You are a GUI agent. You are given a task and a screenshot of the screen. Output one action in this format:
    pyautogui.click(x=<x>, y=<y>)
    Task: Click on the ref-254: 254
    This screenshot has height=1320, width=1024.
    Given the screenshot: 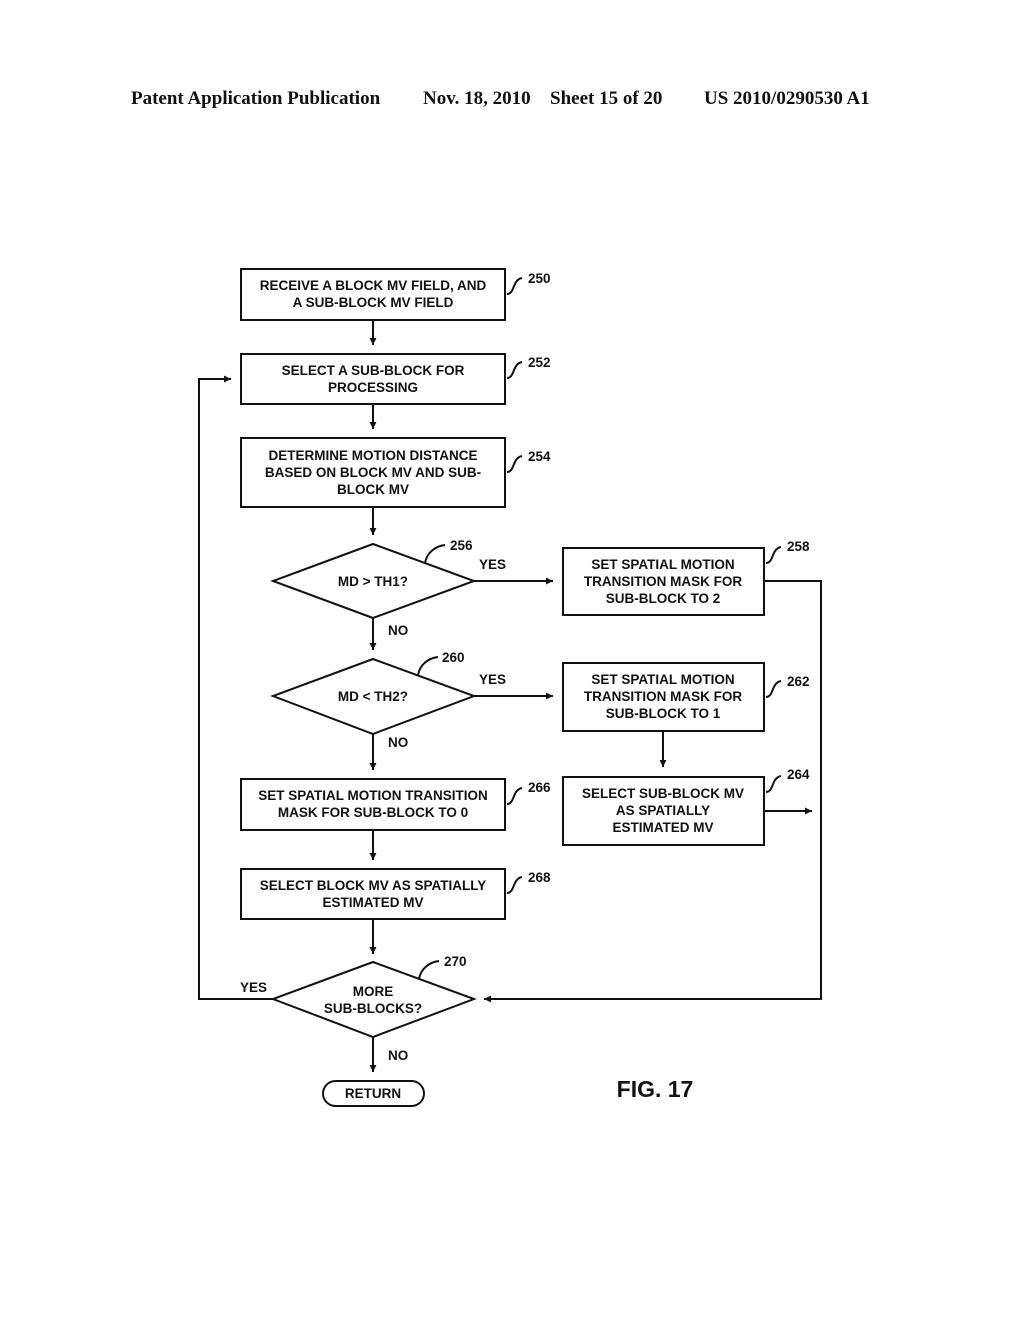 What is the action you would take?
    pyautogui.click(x=539, y=456)
    